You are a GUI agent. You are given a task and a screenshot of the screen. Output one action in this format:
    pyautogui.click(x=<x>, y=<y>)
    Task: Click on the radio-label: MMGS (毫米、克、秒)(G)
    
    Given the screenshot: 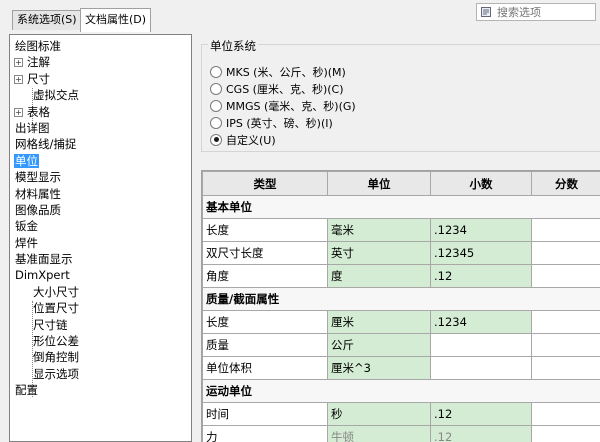 What is the action you would take?
    pyautogui.click(x=291, y=106)
    